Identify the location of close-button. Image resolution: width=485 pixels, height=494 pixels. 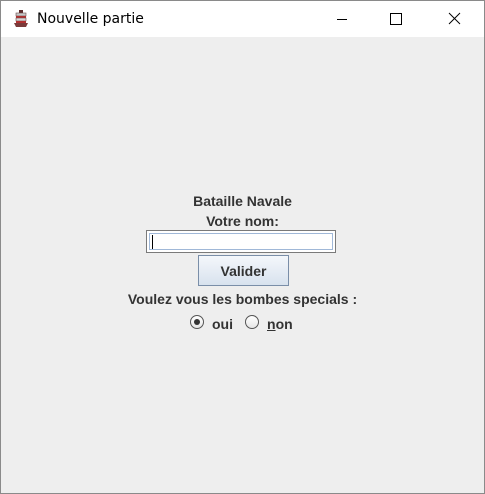
(455, 19).